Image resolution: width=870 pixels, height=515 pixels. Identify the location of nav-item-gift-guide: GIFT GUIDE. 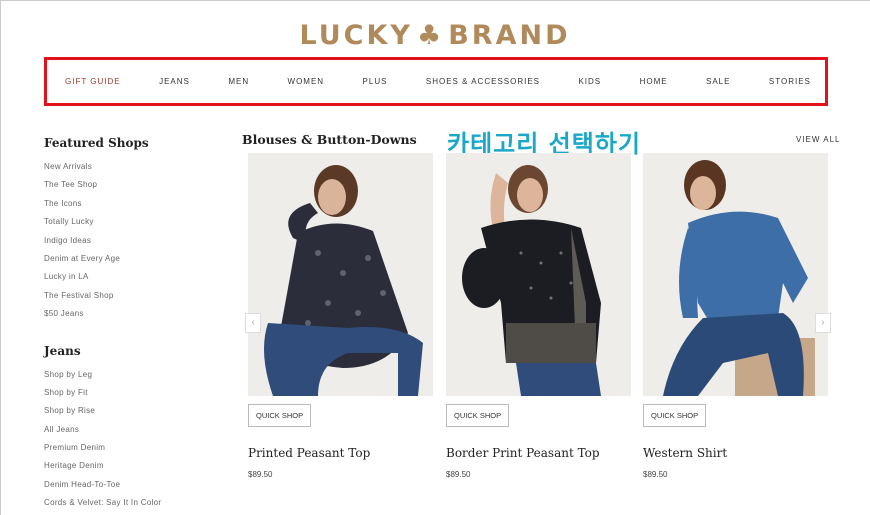
(93, 81).